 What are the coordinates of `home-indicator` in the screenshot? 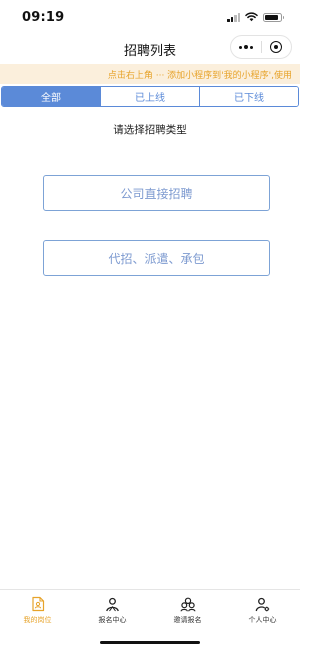 It's located at (150, 642).